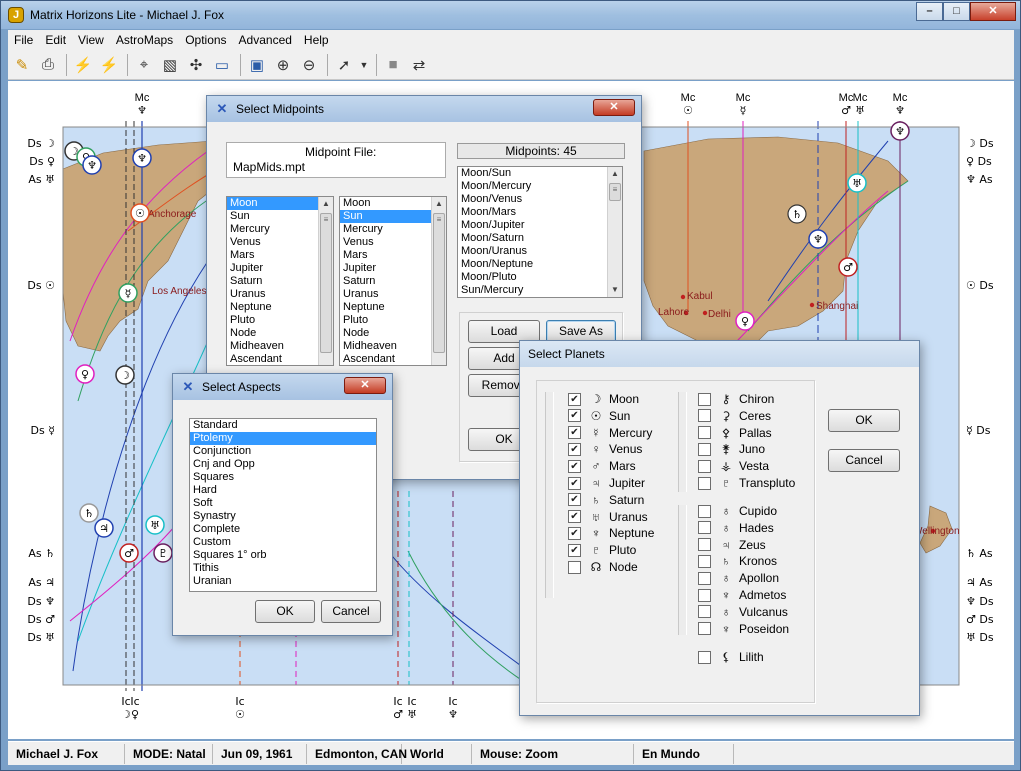 This screenshot has height=771, width=1021. I want to click on planet-row-vesta: ⚶ Vesta, so click(733, 466).